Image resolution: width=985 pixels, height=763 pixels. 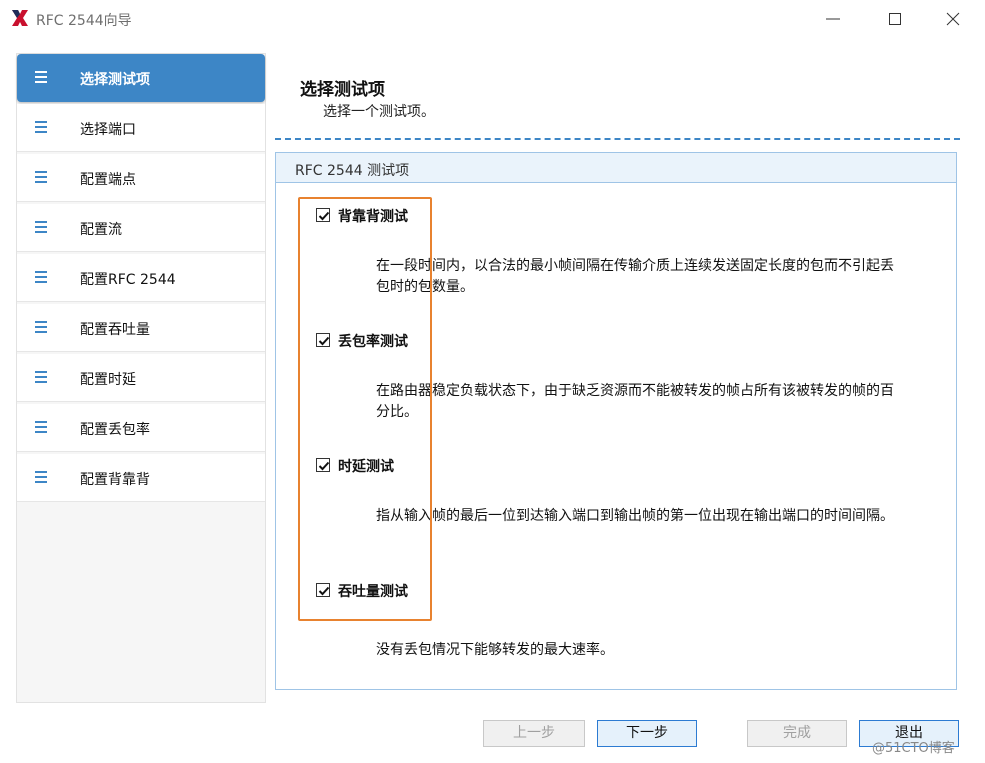 What do you see at coordinates (108, 130) in the screenshot?
I see `sidebar-item-label: 选择端口` at bounding box center [108, 130].